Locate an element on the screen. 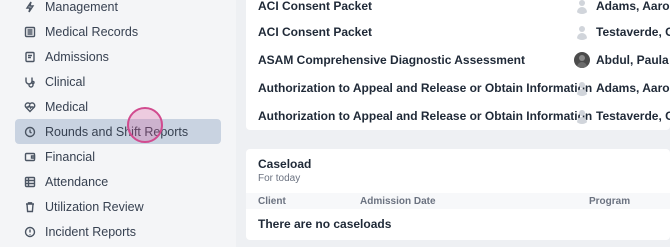  sidebar-item-label: Medical Records is located at coordinates (92, 31).